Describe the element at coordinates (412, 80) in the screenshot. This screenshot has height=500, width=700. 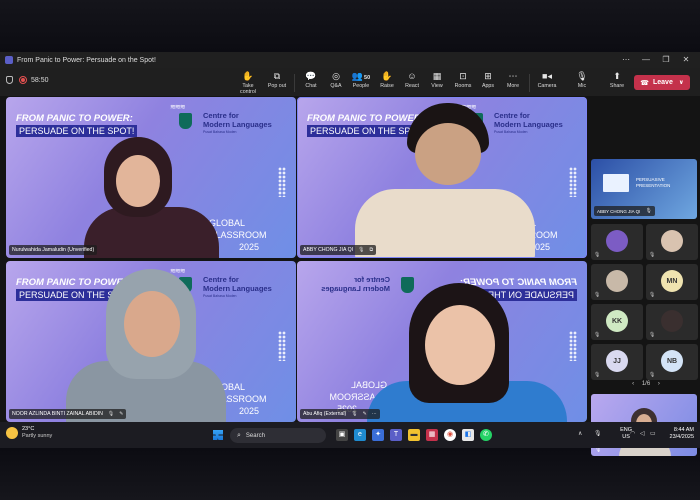
I see `react-button: ☺ React` at that location.